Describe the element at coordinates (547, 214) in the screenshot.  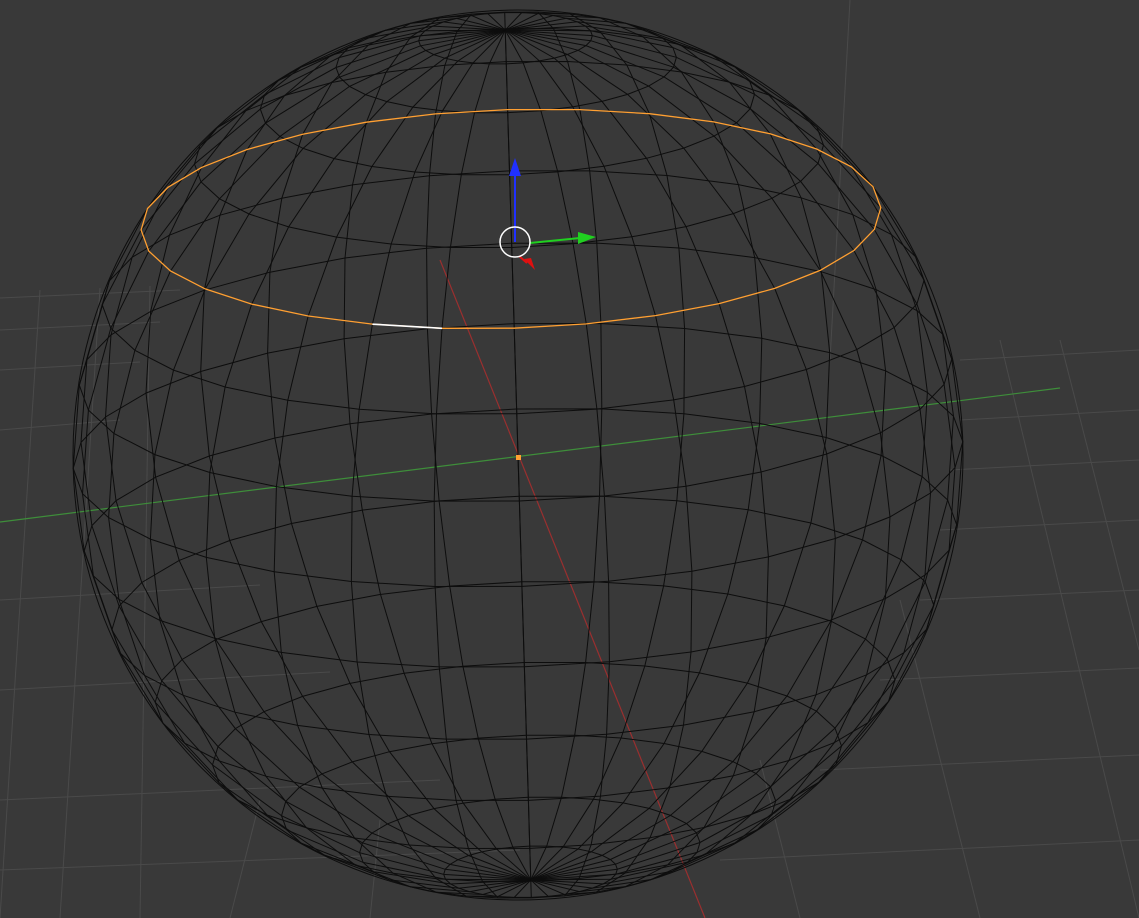
I see `transform-gizmo` at that location.